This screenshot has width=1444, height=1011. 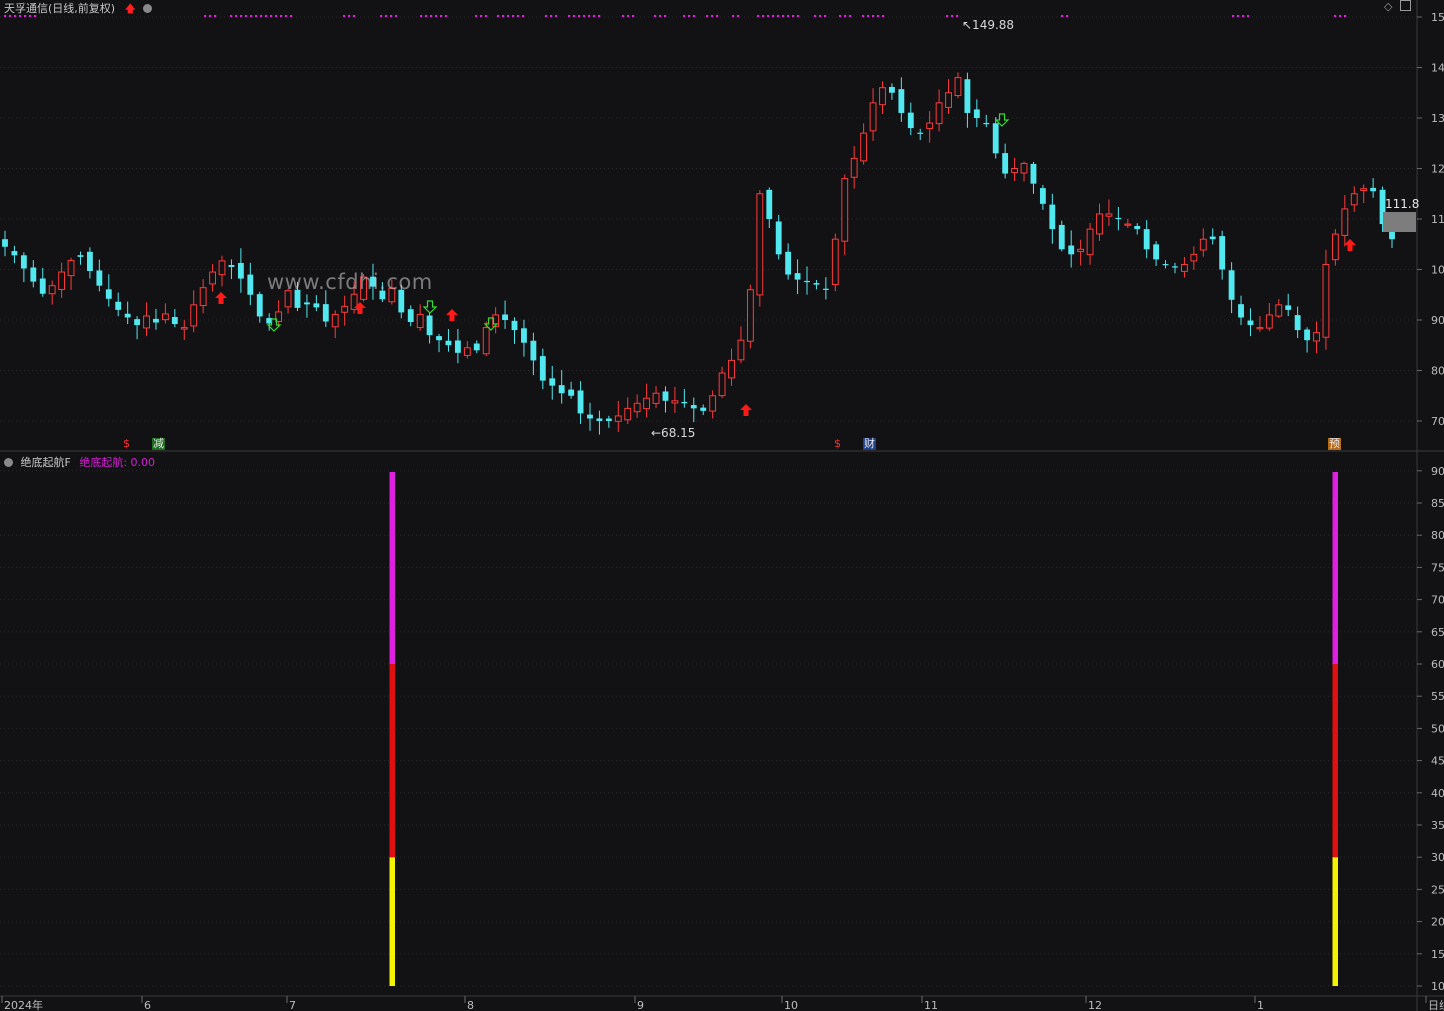 What do you see at coordinates (1437, 857) in the screenshot?
I see `indicator-axis-label: 30` at bounding box center [1437, 857].